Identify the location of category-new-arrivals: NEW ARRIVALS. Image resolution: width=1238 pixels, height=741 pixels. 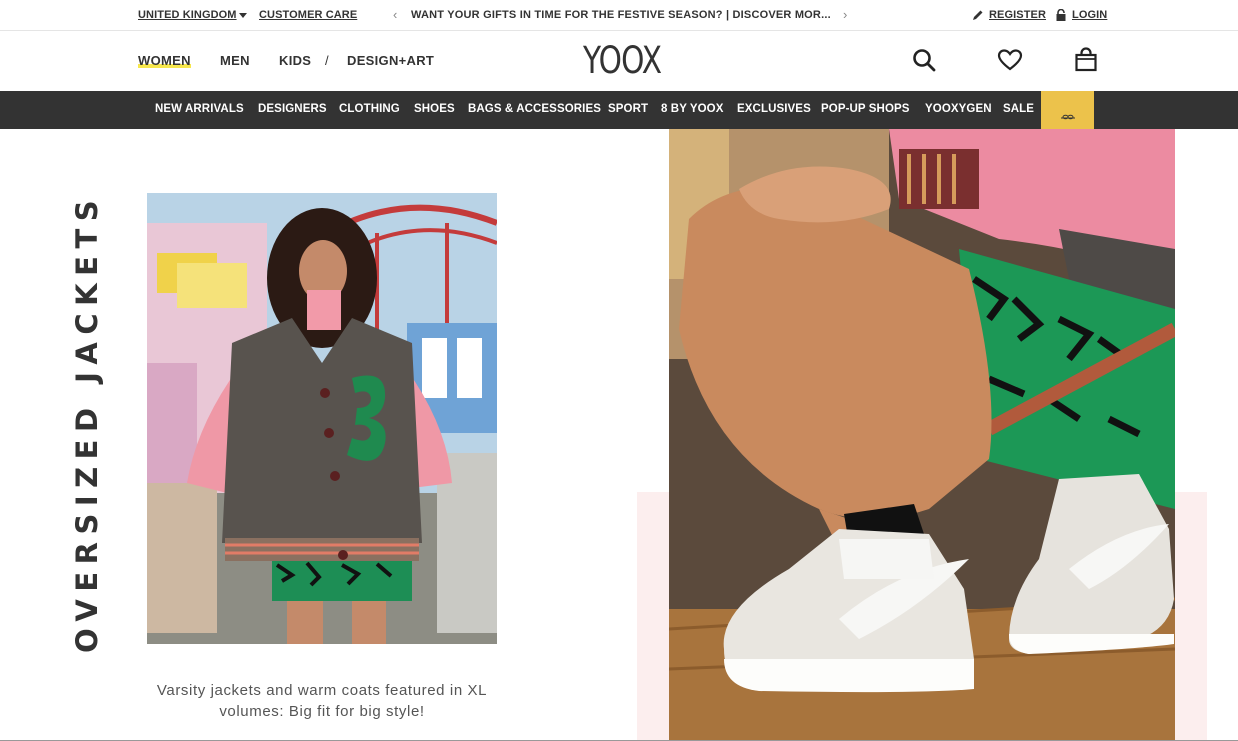
(199, 109).